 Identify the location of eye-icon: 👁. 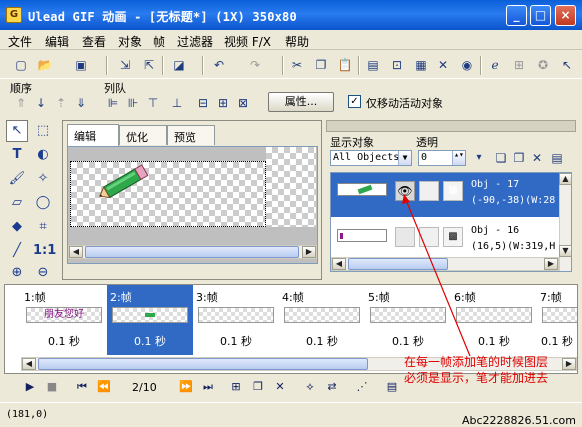
(405, 191).